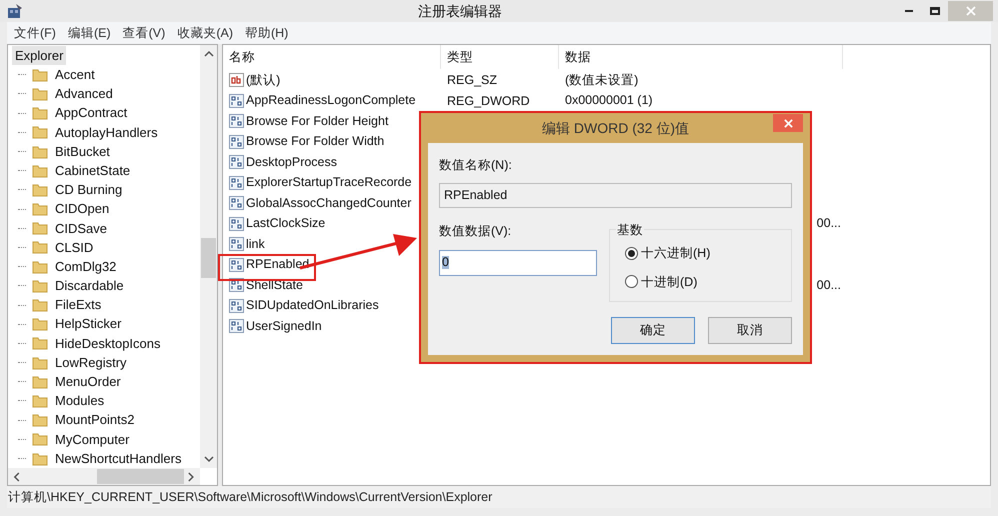 This screenshot has width=998, height=516. What do you see at coordinates (286, 224) in the screenshot?
I see `value-name: LastClockSize` at bounding box center [286, 224].